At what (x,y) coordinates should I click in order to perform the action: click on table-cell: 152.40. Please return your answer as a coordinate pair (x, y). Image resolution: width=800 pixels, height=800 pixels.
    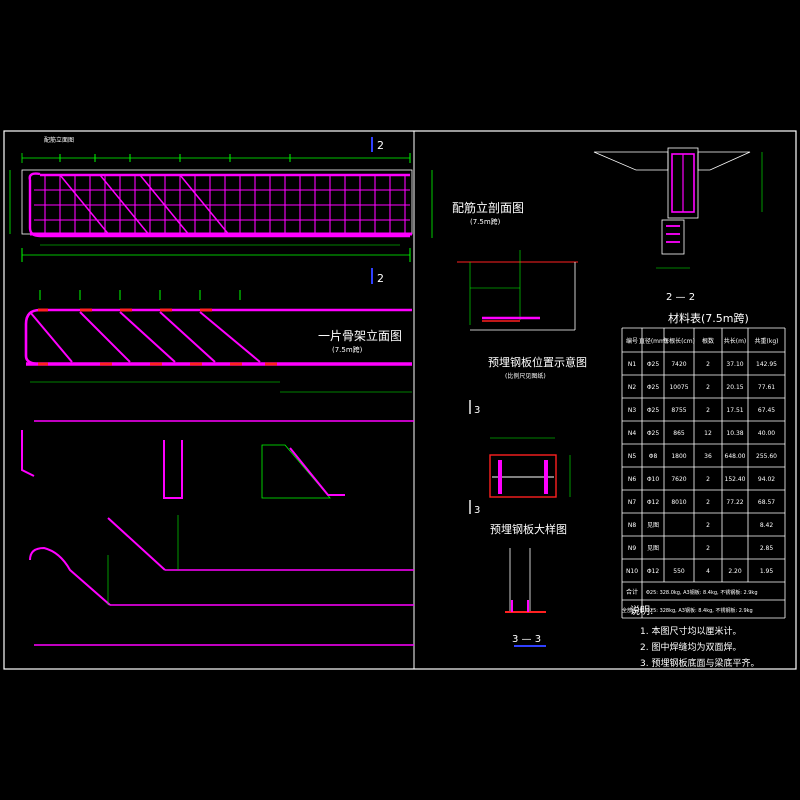
    Looking at the image, I should click on (735, 479).